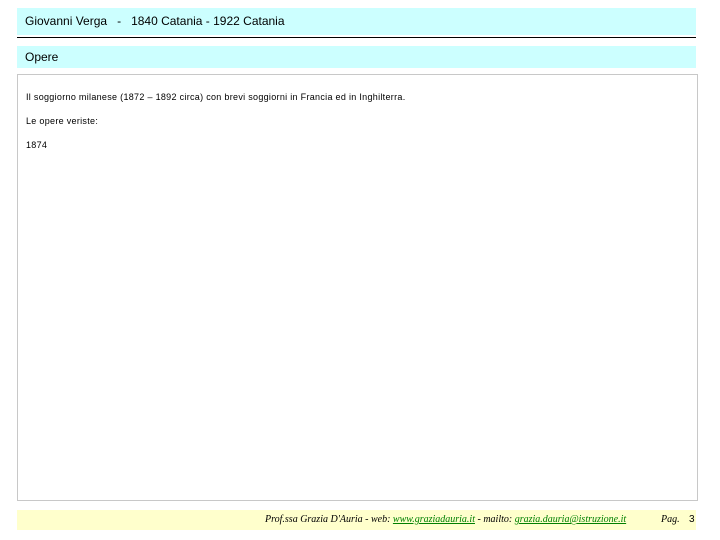 This screenshot has width=720, height=540. Describe the element at coordinates (37, 145) in the screenshot. I see `content-line-year: 1874` at that location.